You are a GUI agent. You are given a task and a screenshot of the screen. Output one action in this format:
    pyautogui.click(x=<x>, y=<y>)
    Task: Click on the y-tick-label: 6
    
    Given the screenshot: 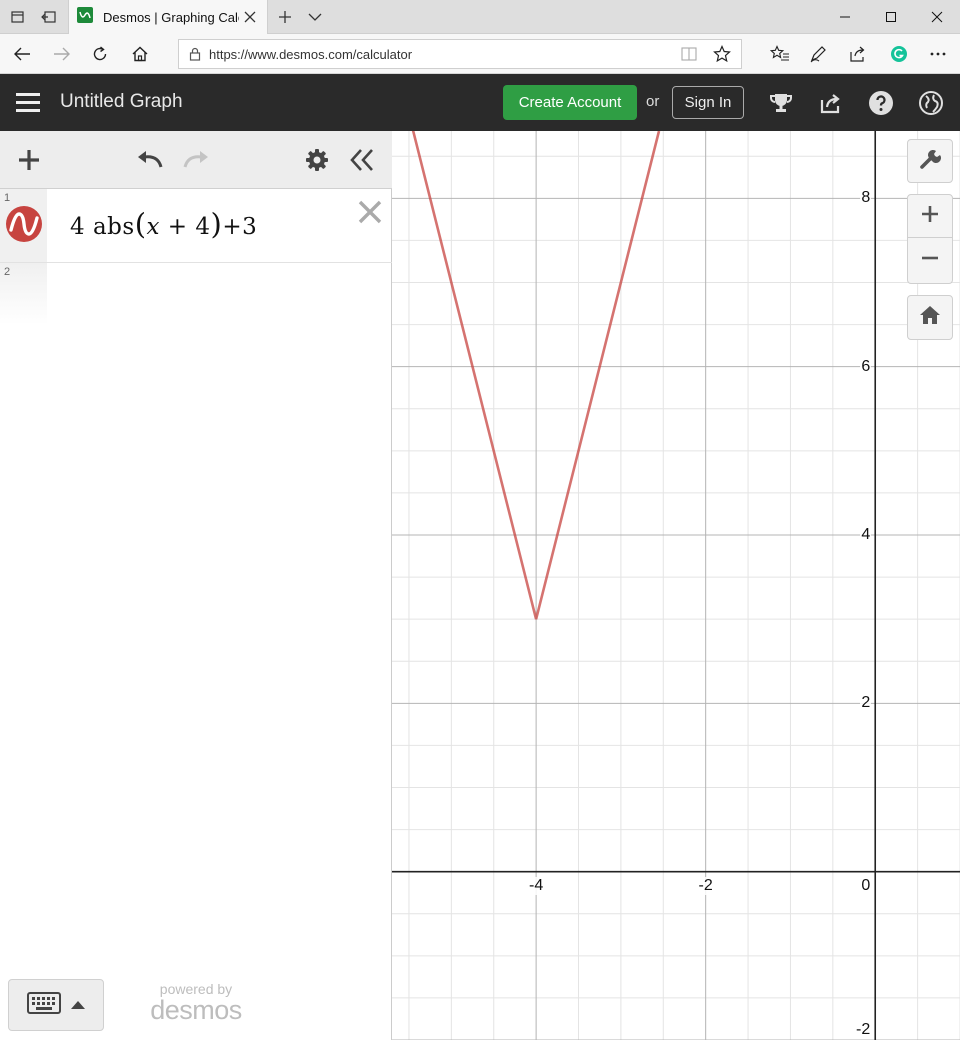 What is the action you would take?
    pyautogui.click(x=866, y=366)
    